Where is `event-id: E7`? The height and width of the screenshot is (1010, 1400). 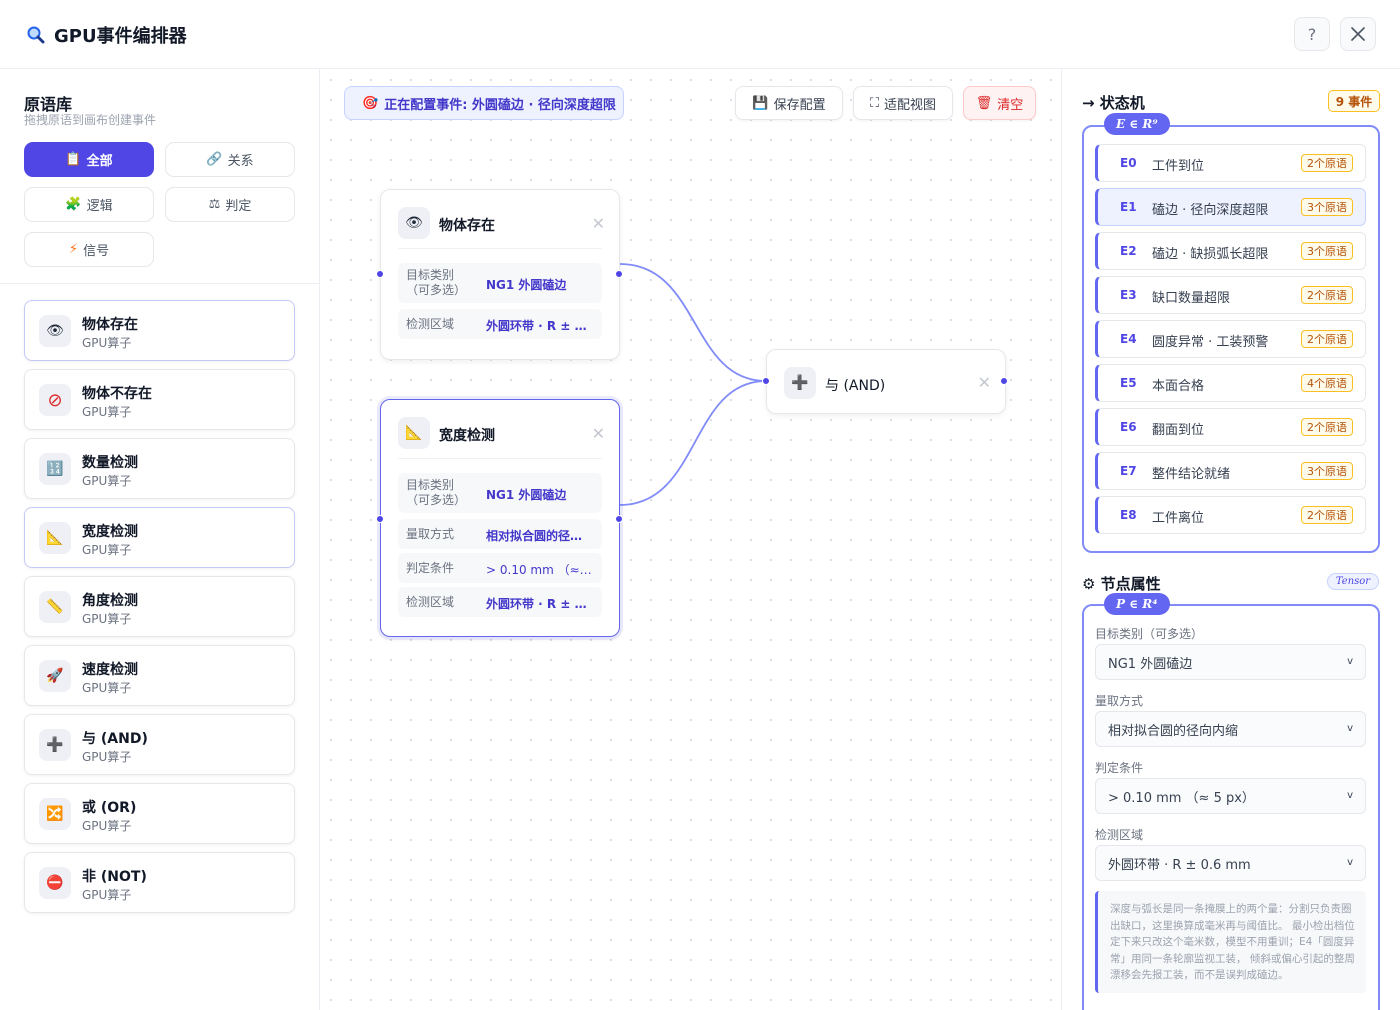 event-id: E7 is located at coordinates (1128, 471).